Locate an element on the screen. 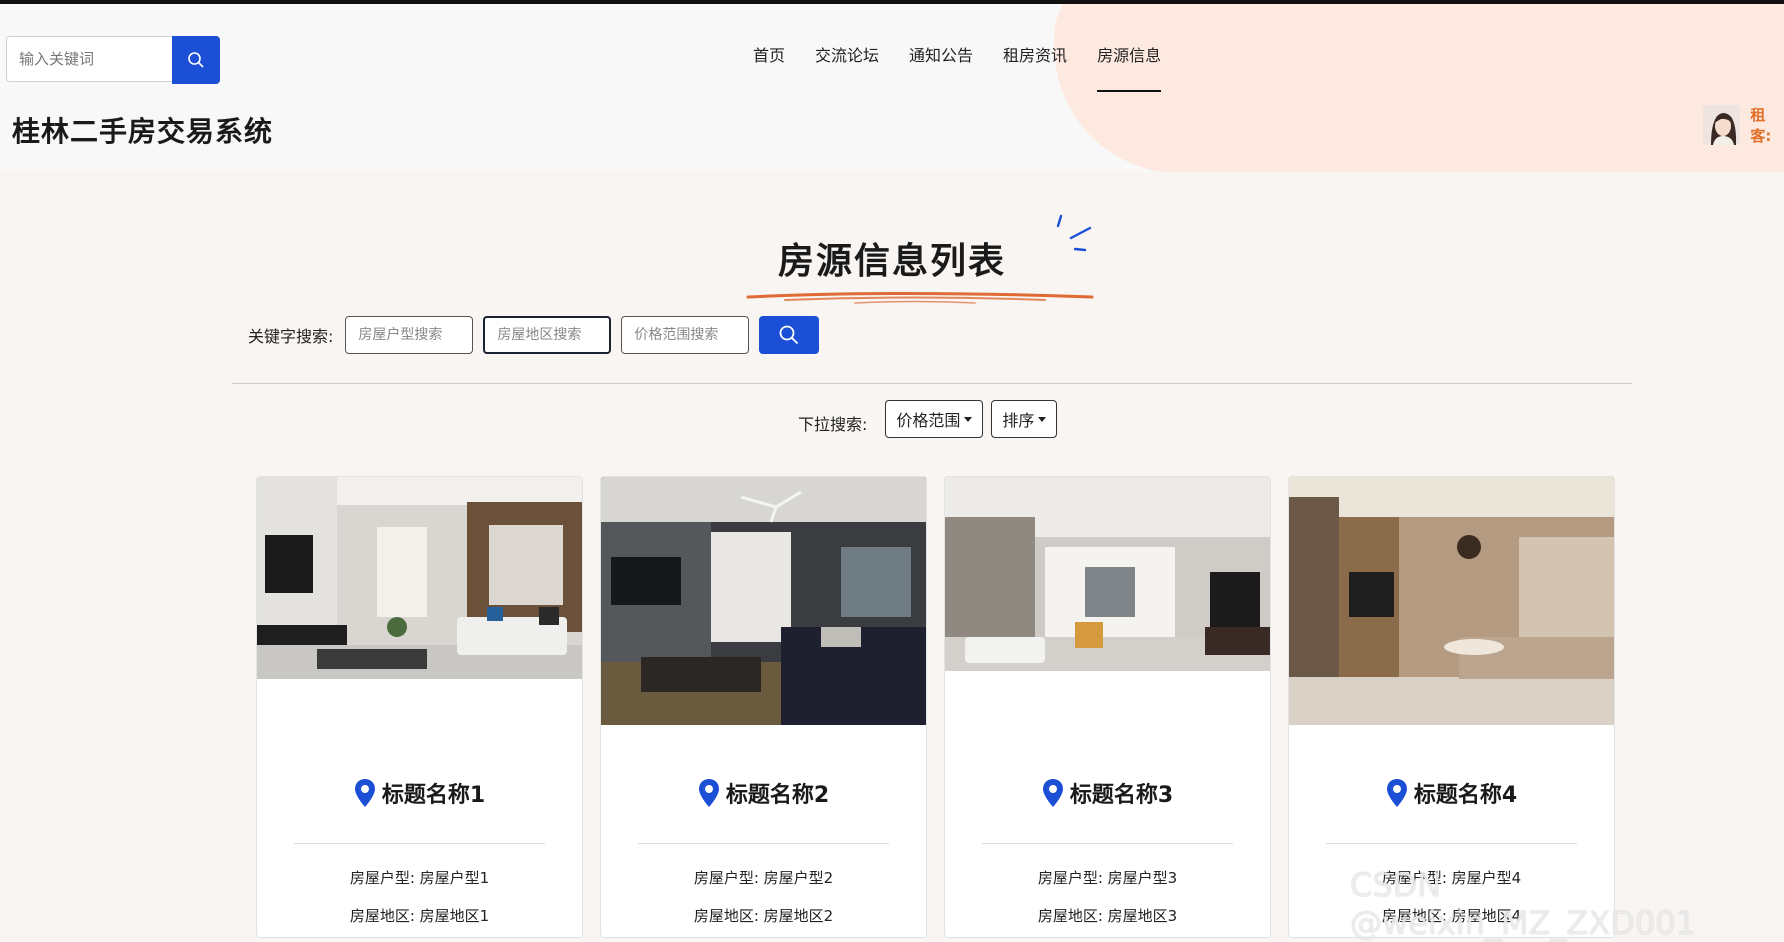 Image resolution: width=1784 pixels, height=942 pixels. price-range-dropdown-label: 价格范围 is located at coordinates (928, 420).